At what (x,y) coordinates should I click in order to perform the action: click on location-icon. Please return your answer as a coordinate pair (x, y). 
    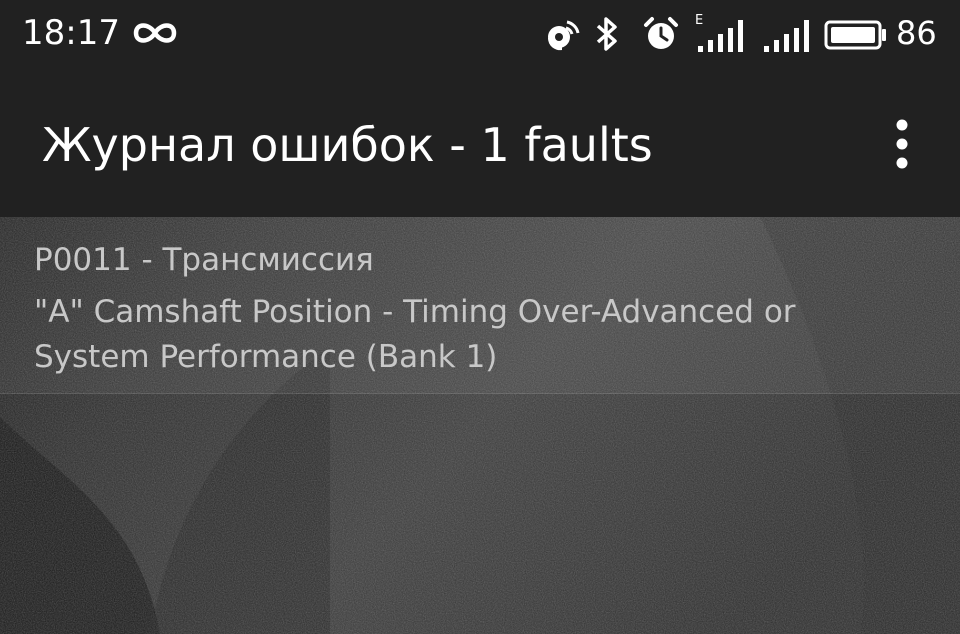
    Looking at the image, I should click on (563, 35).